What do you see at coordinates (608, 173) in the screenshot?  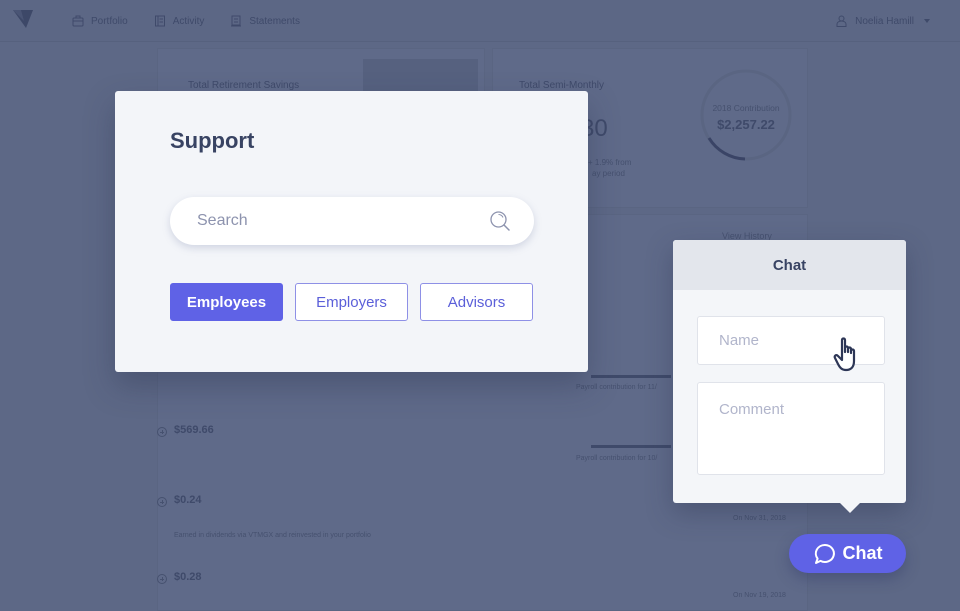 I see `change-text-line2: ay period` at bounding box center [608, 173].